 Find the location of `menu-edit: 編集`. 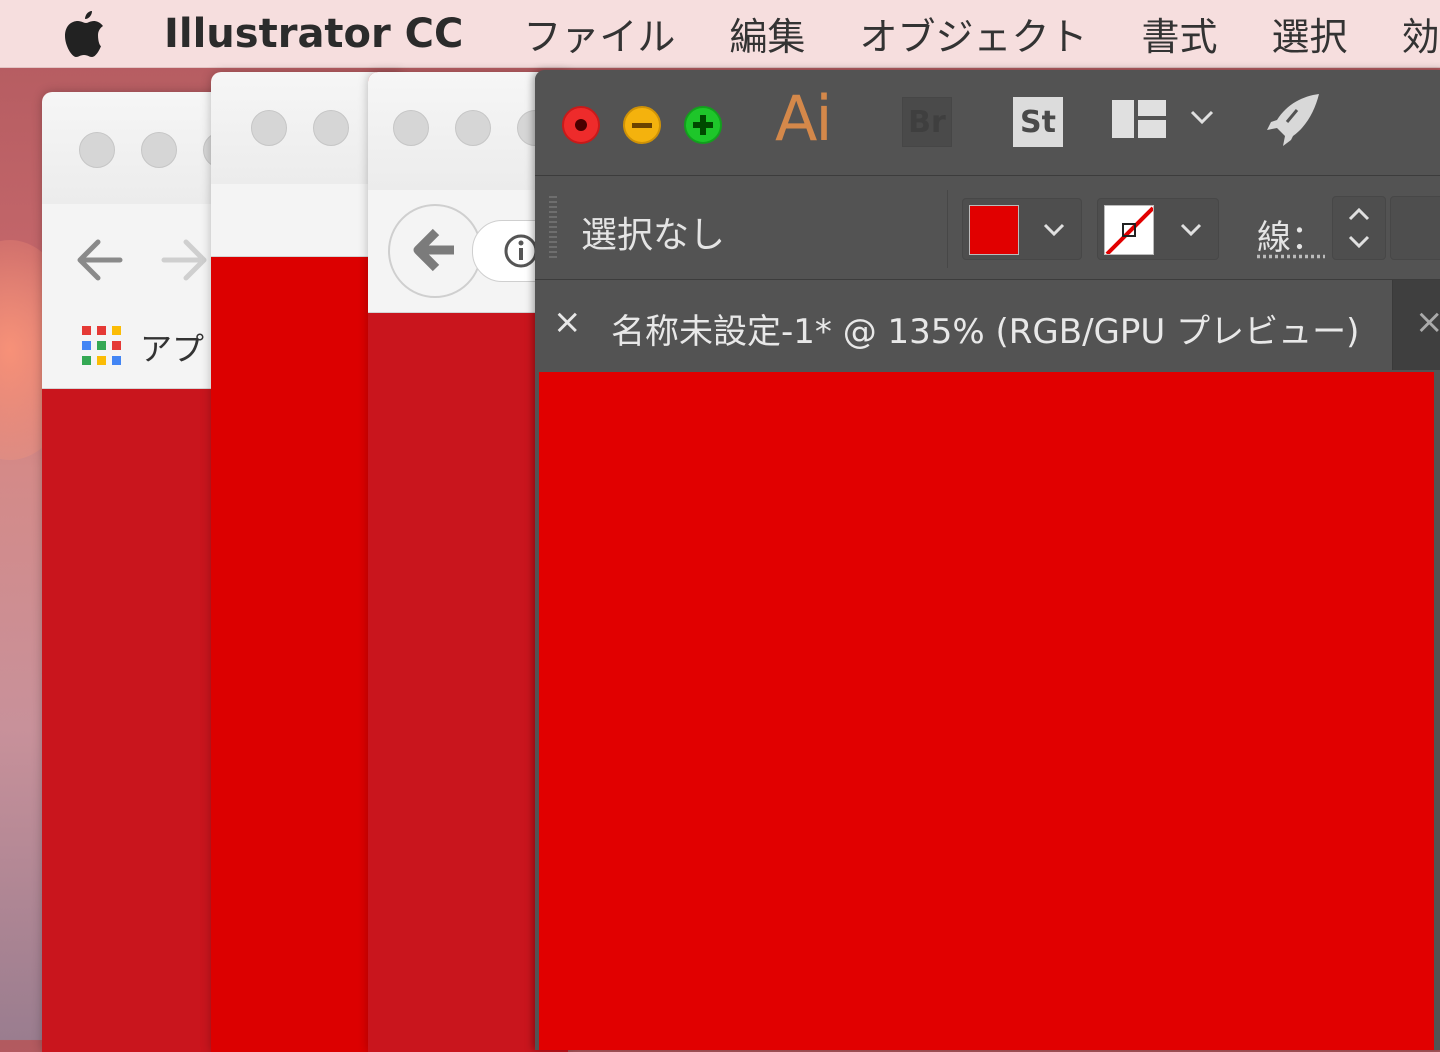

menu-edit: 編集 is located at coordinates (767, 33).